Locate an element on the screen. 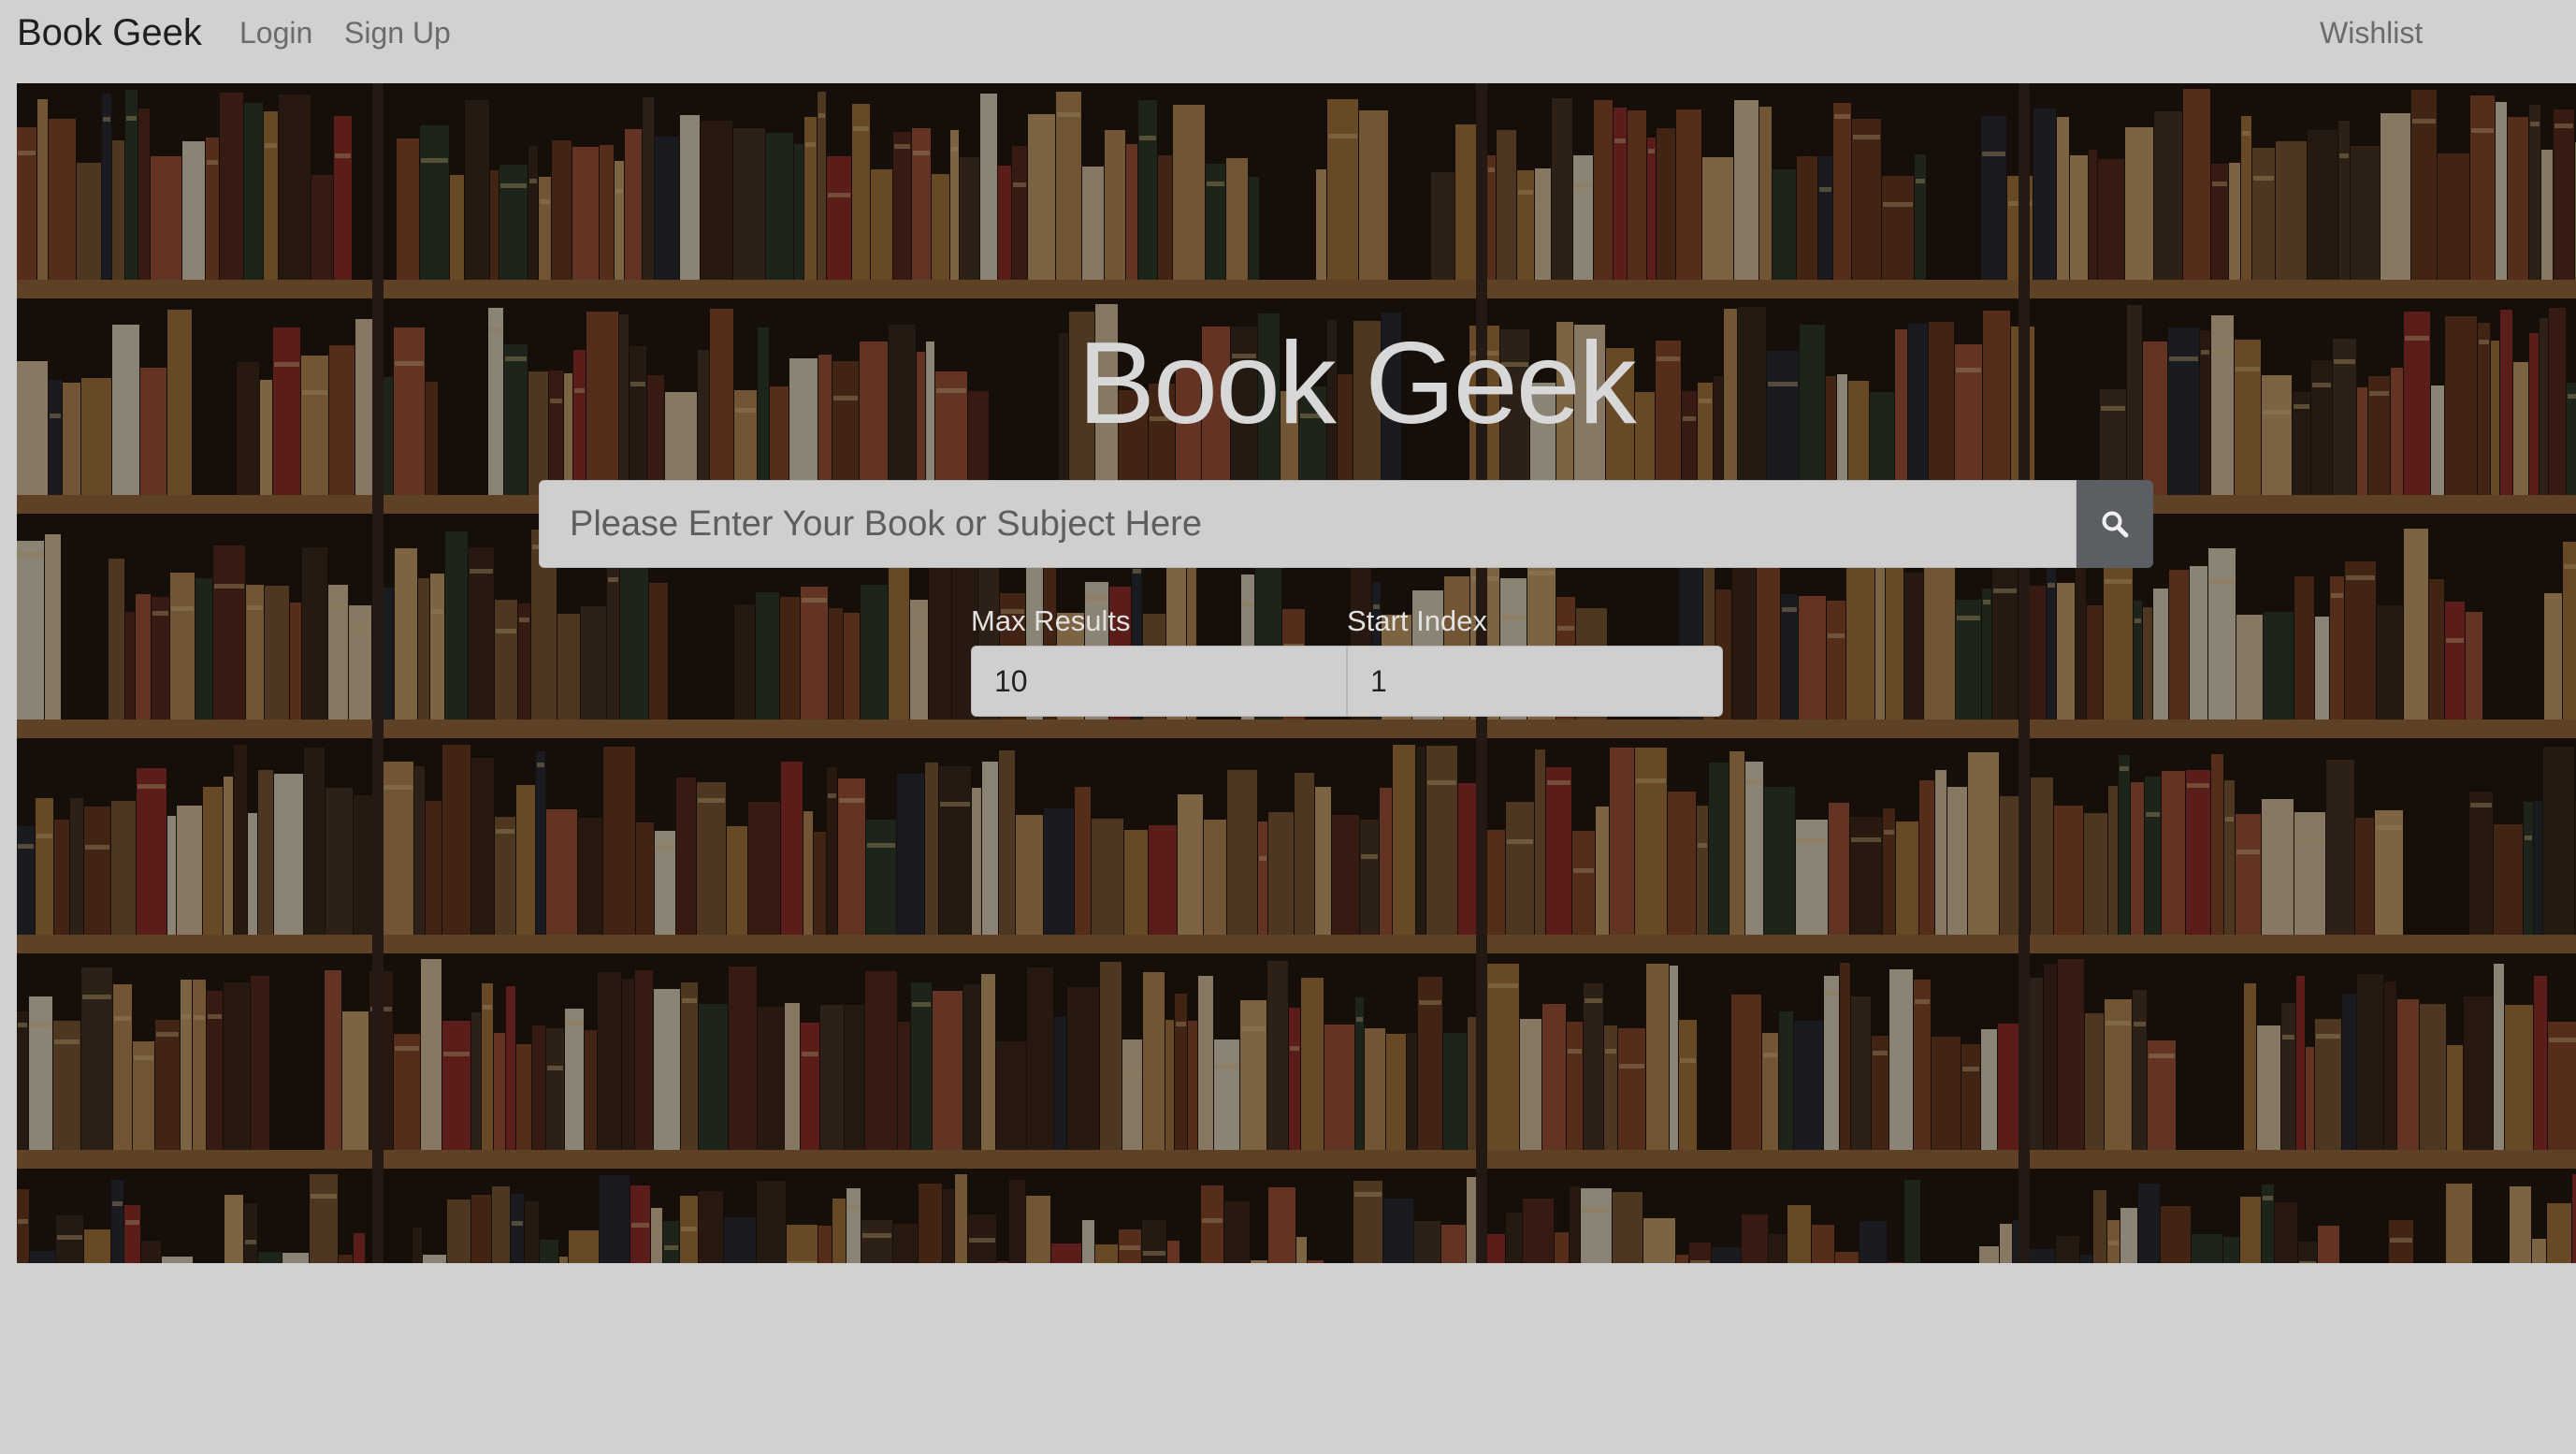 Image resolution: width=2576 pixels, height=1454 pixels. hero-title: Book Geek is located at coordinates (1357, 383).